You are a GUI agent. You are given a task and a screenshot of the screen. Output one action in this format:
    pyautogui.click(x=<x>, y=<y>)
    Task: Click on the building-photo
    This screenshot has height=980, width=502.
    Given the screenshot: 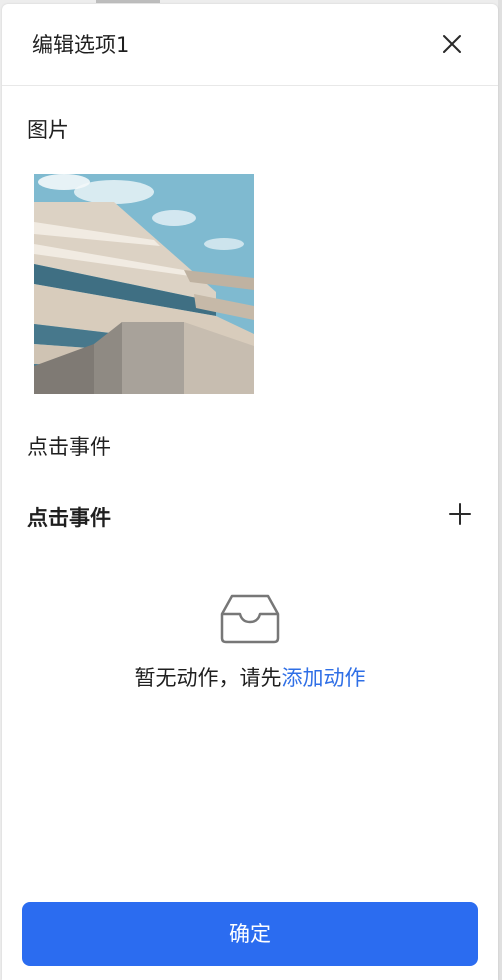 What is the action you would take?
    pyautogui.click(x=144, y=284)
    